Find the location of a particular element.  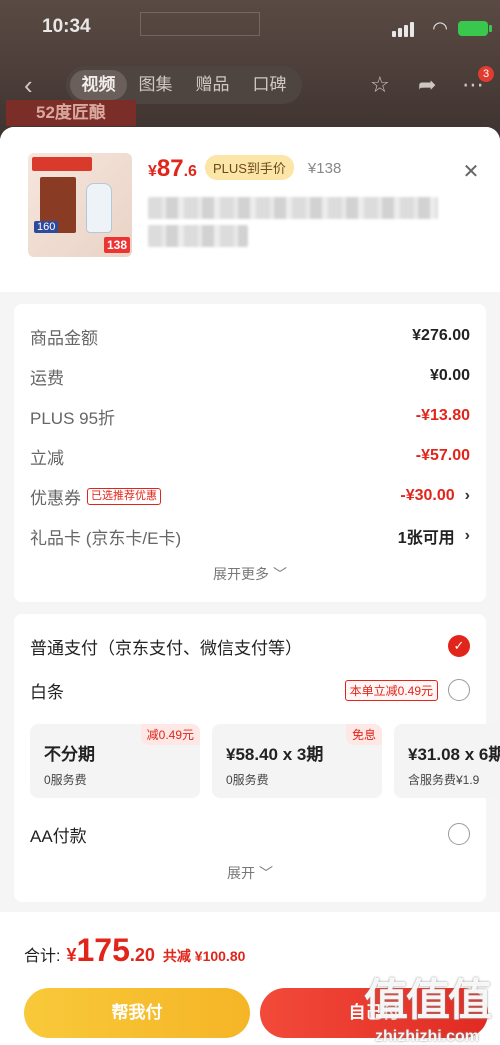

total-saved: 共减 ¥100.80 is located at coordinates (204, 956).